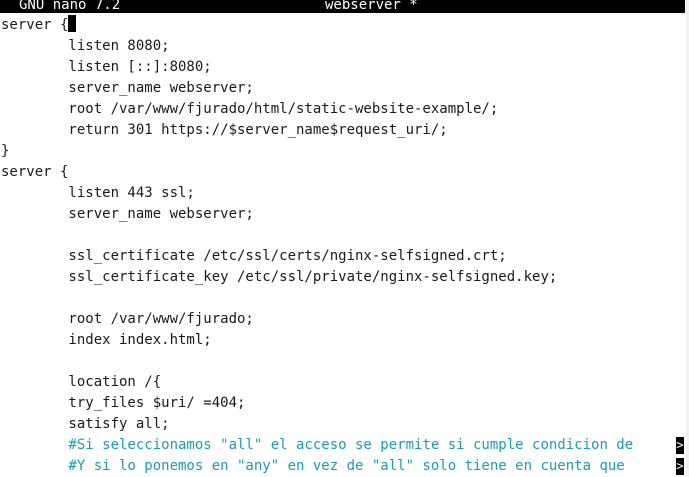 The image size is (689, 477). What do you see at coordinates (344, 67) in the screenshot?
I see `code-line: listen [::]:8080;` at bounding box center [344, 67].